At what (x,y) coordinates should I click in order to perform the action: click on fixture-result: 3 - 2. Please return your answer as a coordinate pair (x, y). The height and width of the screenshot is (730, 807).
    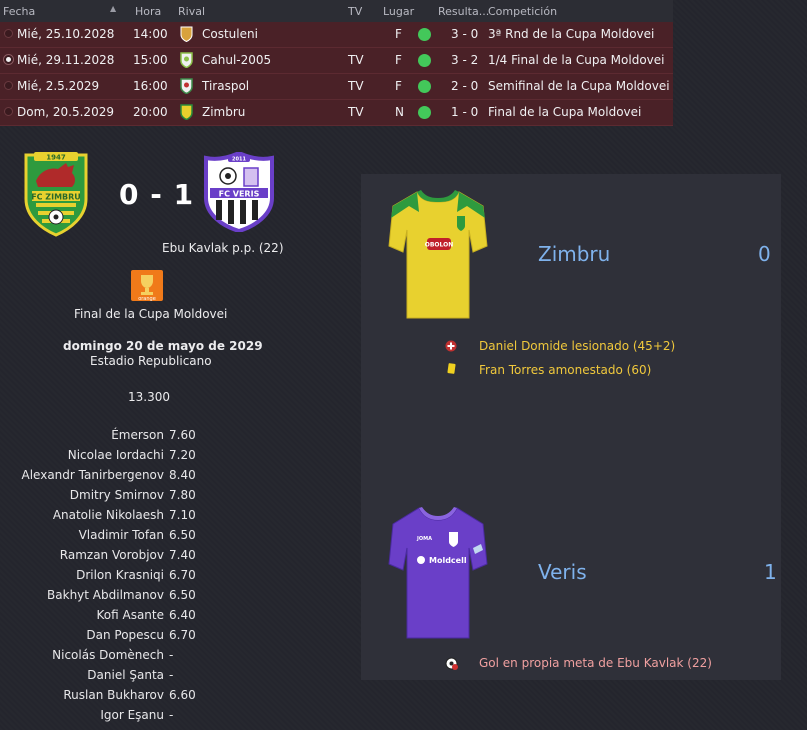
    Looking at the image, I should click on (465, 60).